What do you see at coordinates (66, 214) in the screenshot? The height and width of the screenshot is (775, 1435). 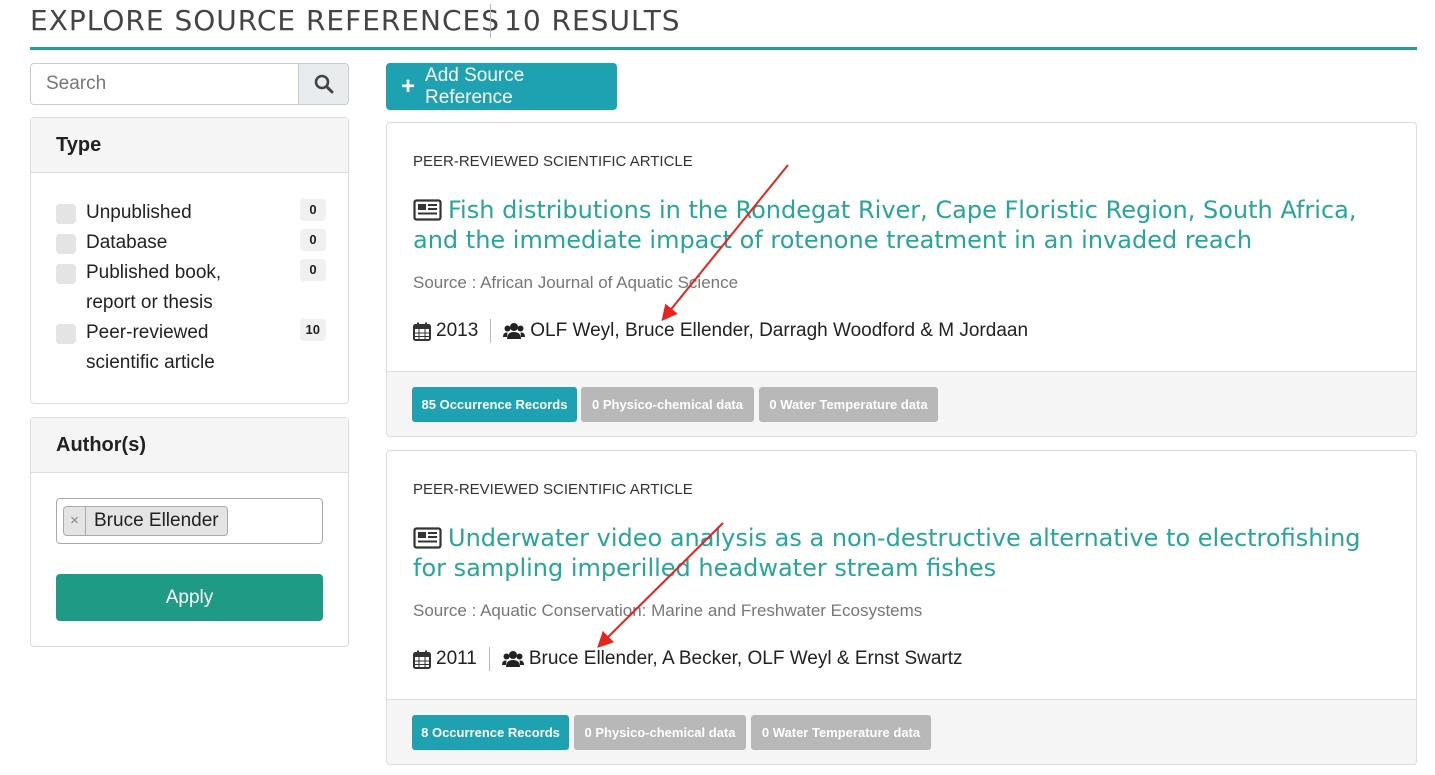 I see `type-checkbox-unpublished` at bounding box center [66, 214].